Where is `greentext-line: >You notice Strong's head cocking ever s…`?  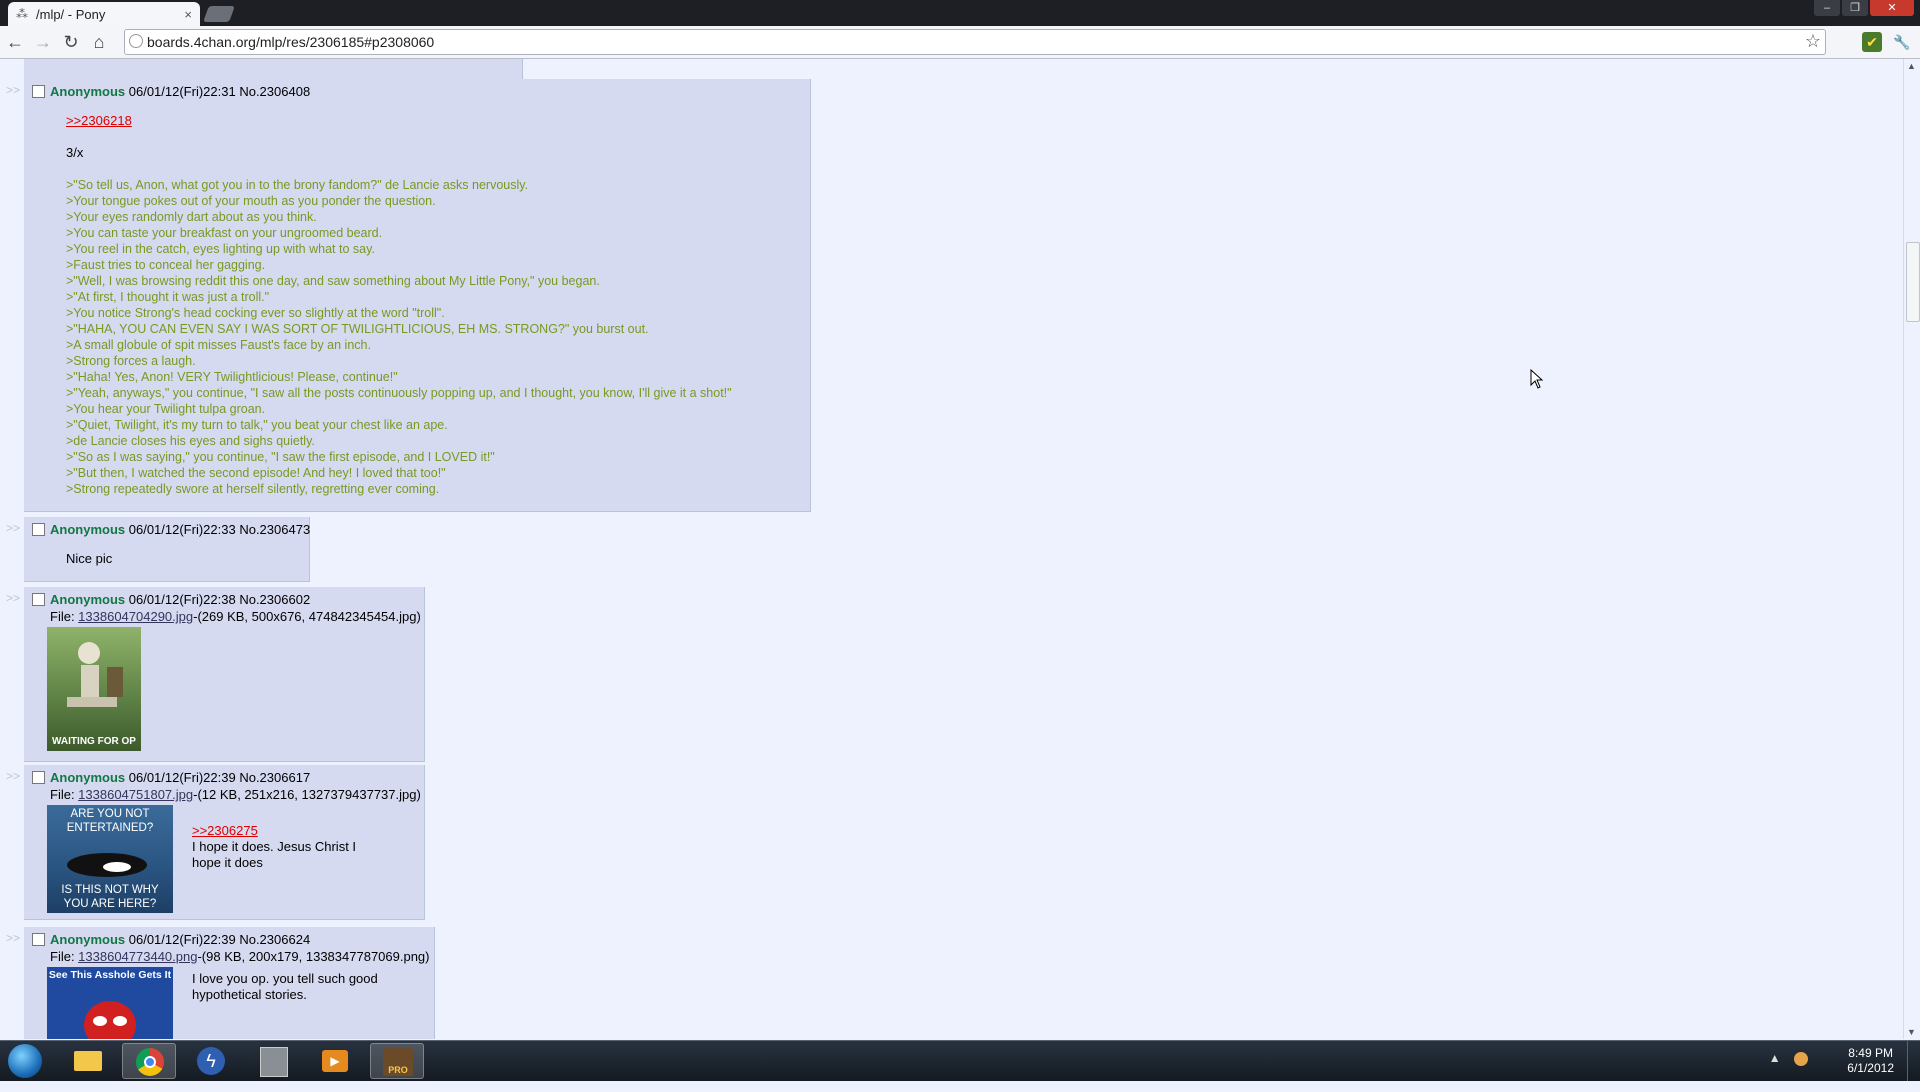 greentext-line: >You notice Strong's head cocking ever s… is located at coordinates (255, 313).